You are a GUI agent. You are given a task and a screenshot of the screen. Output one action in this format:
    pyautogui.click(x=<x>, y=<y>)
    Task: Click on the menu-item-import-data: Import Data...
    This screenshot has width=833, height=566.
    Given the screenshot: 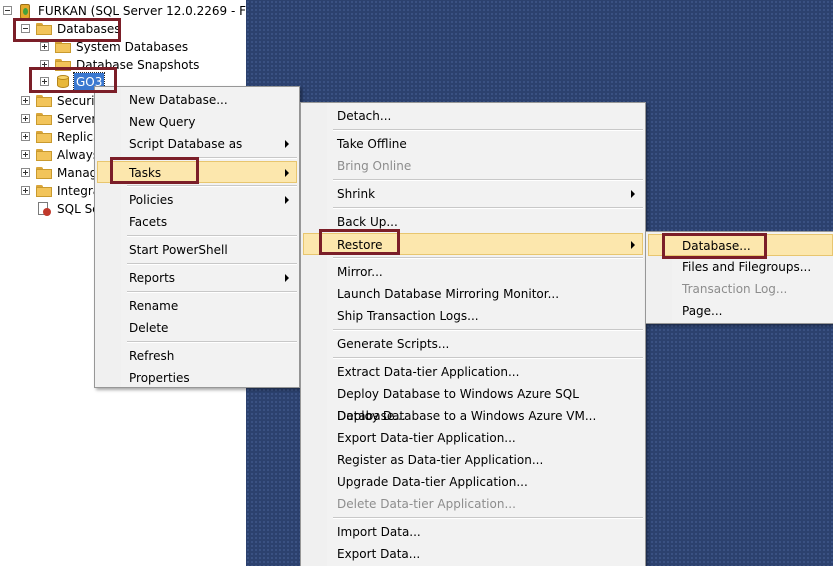 What is the action you would take?
    pyautogui.click(x=473, y=532)
    